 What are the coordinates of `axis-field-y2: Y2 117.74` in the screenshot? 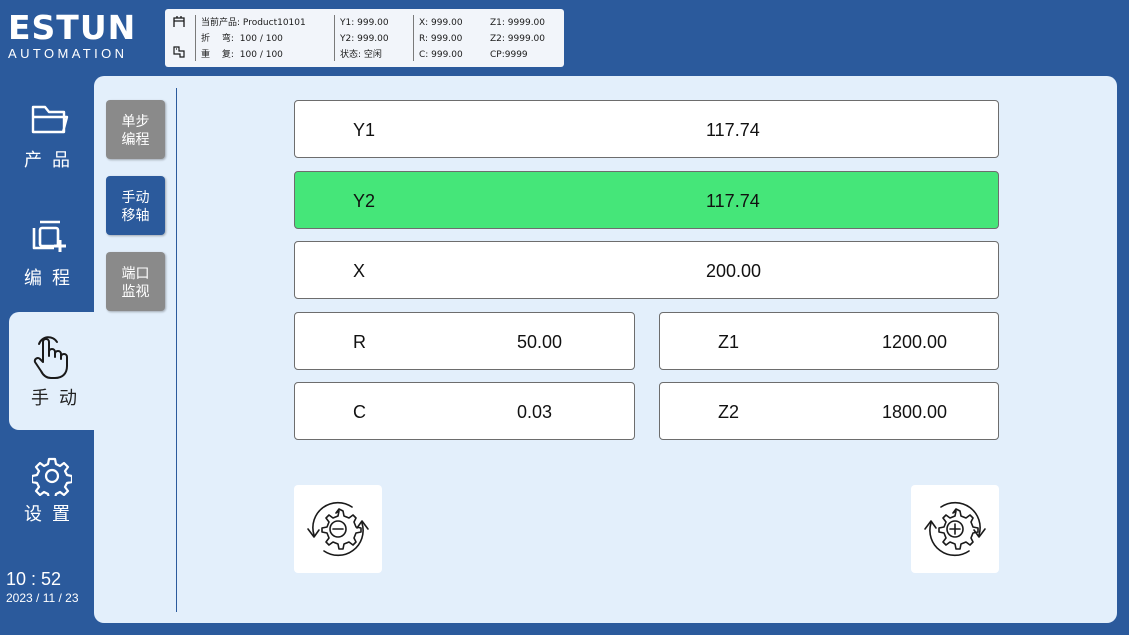 It's located at (646, 200).